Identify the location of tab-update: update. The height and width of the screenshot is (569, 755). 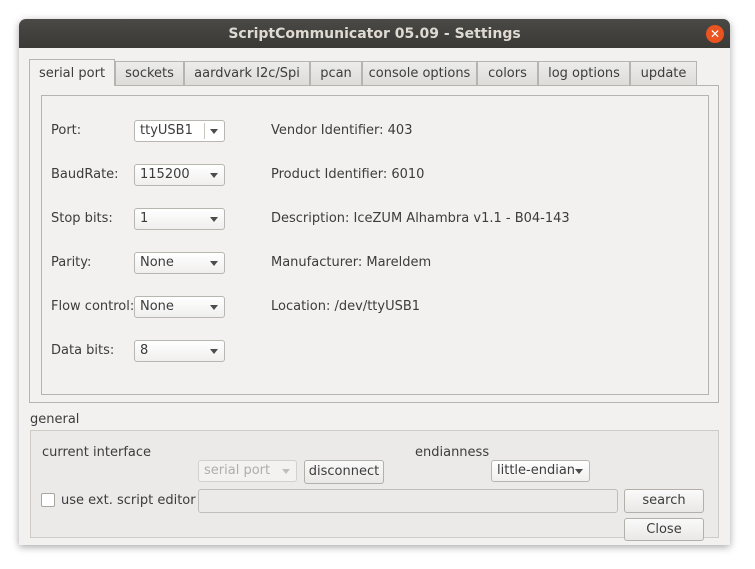
(663, 73).